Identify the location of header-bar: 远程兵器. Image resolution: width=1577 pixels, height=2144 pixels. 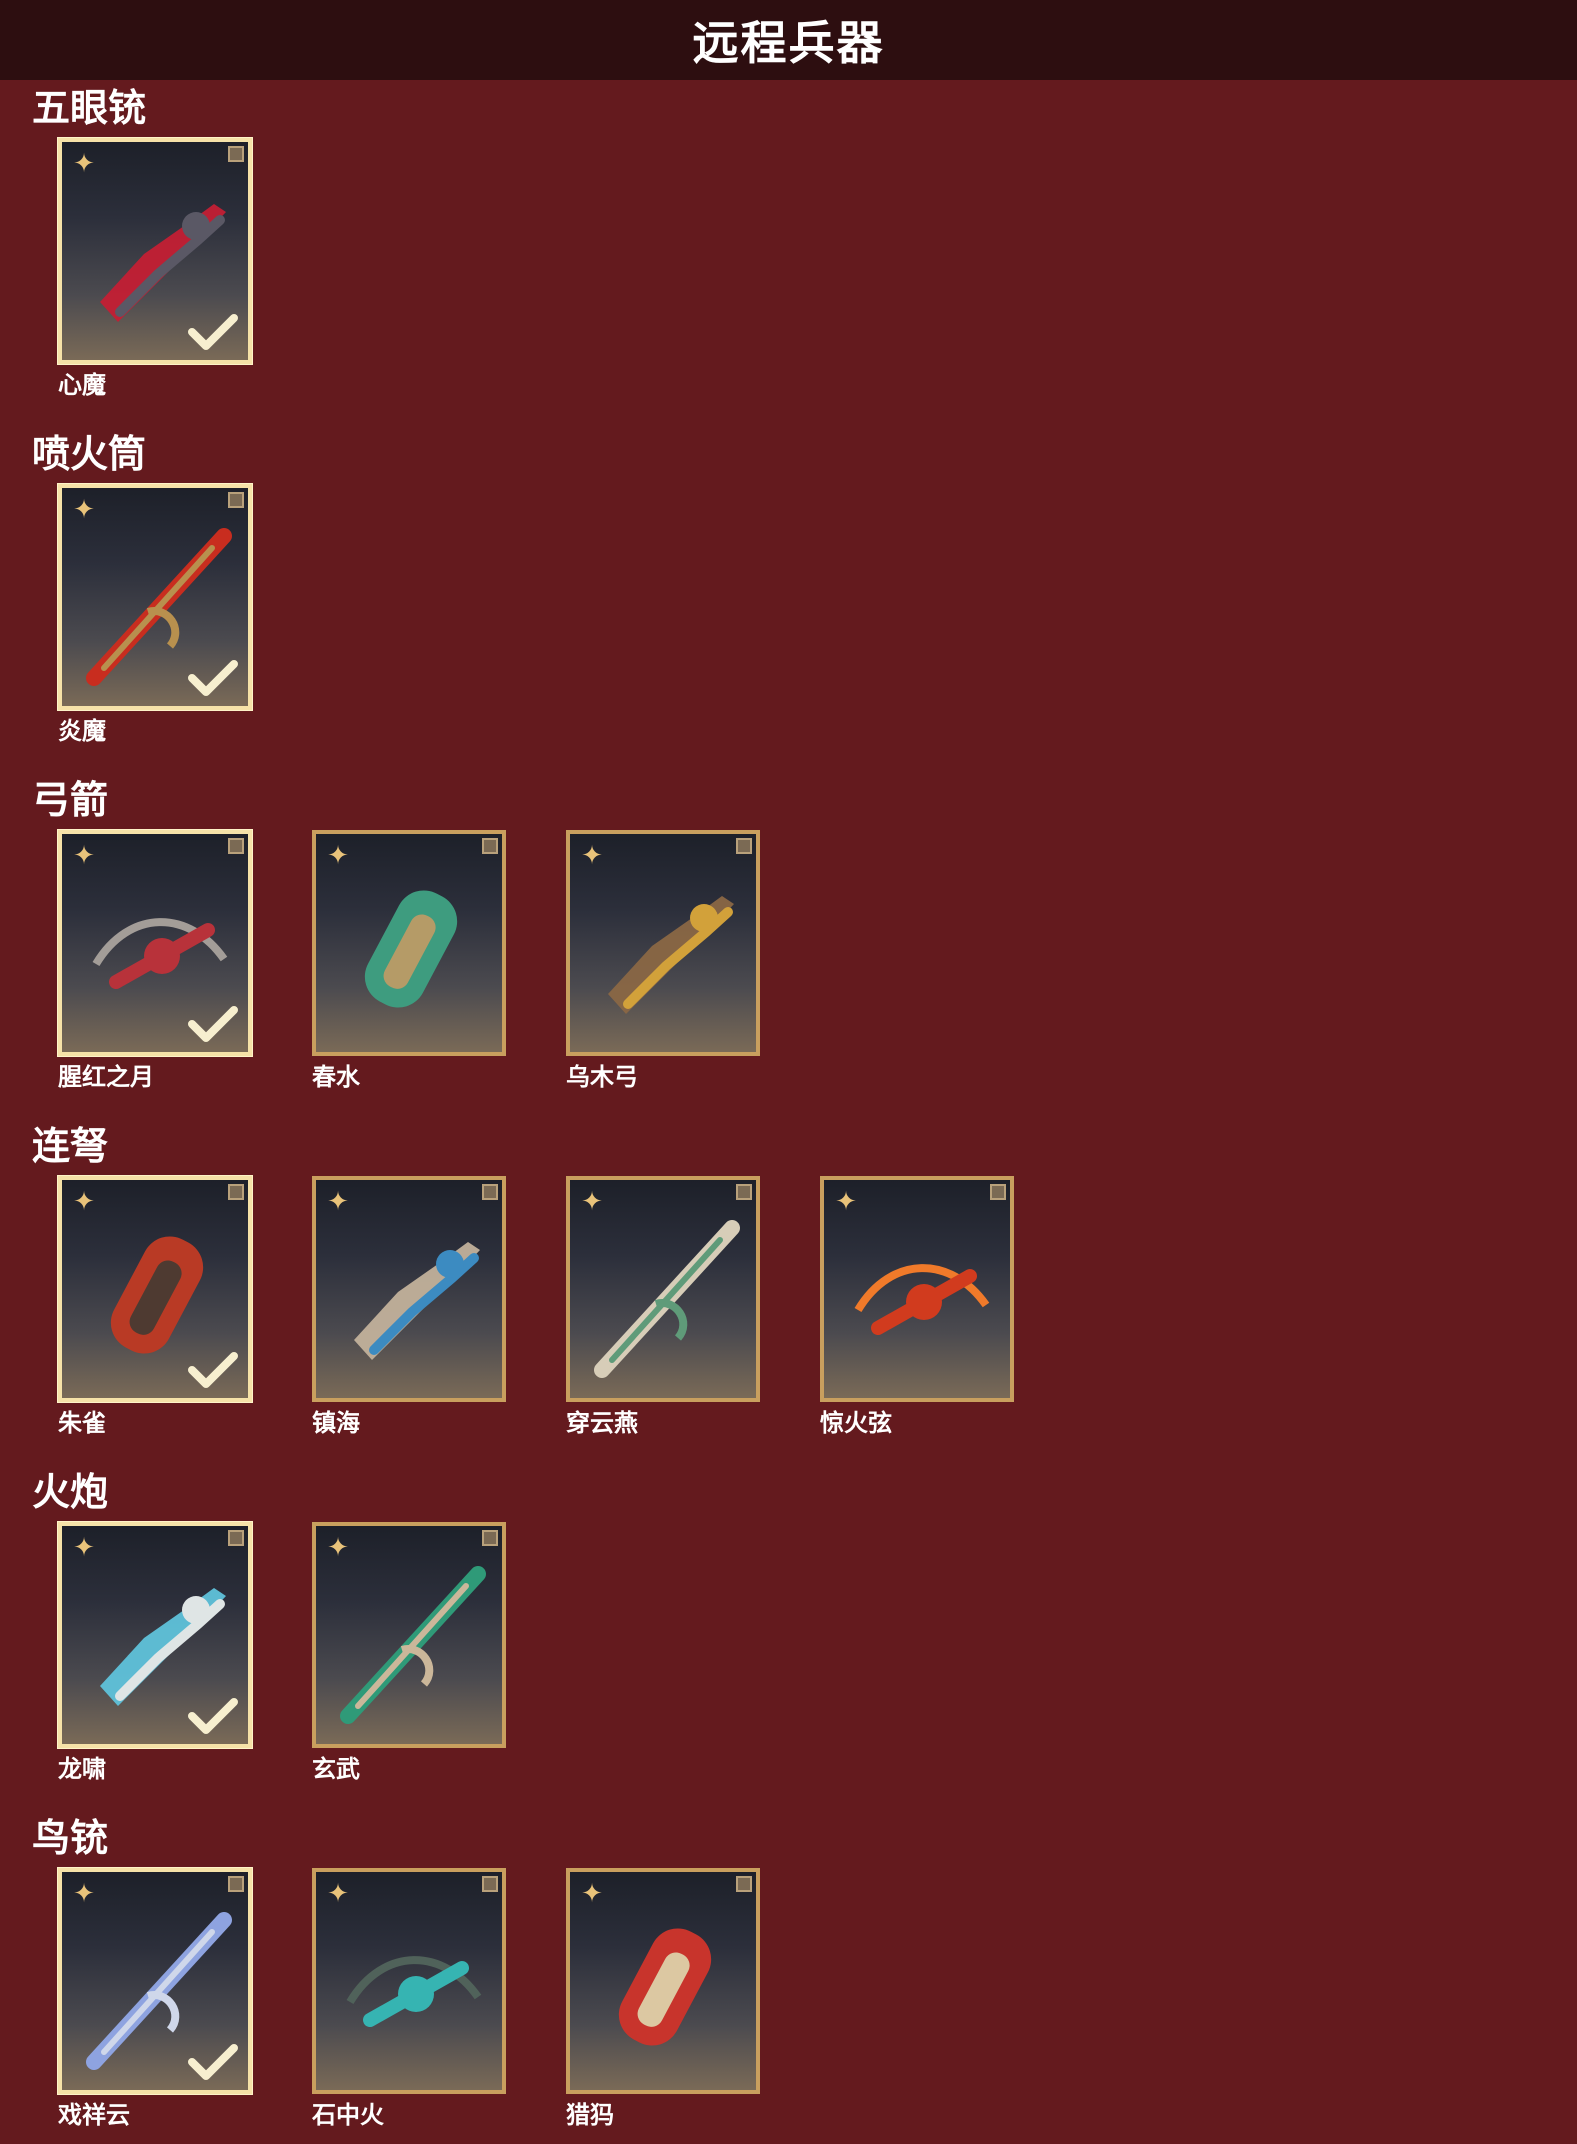
(788, 40).